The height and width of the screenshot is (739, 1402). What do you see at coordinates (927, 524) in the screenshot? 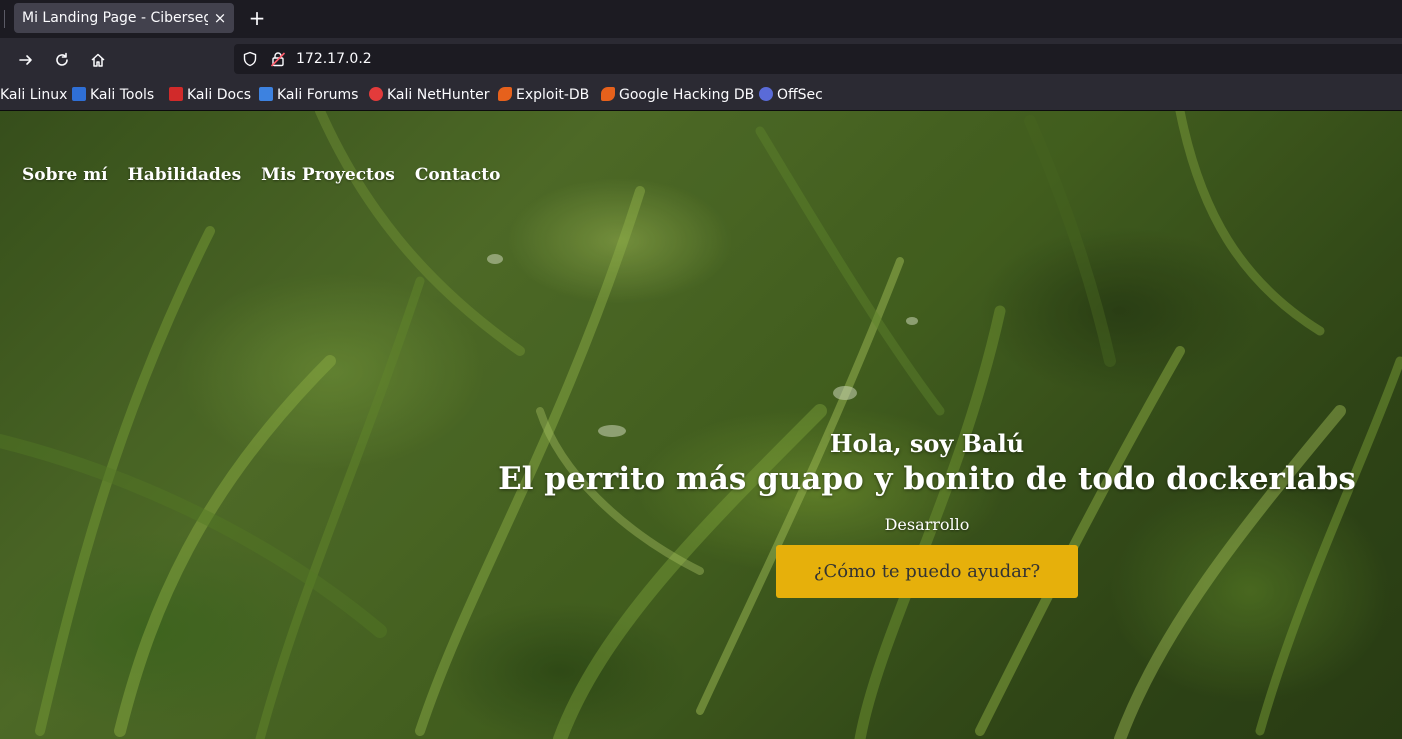
I see `hero-role: Desarrollo` at bounding box center [927, 524].